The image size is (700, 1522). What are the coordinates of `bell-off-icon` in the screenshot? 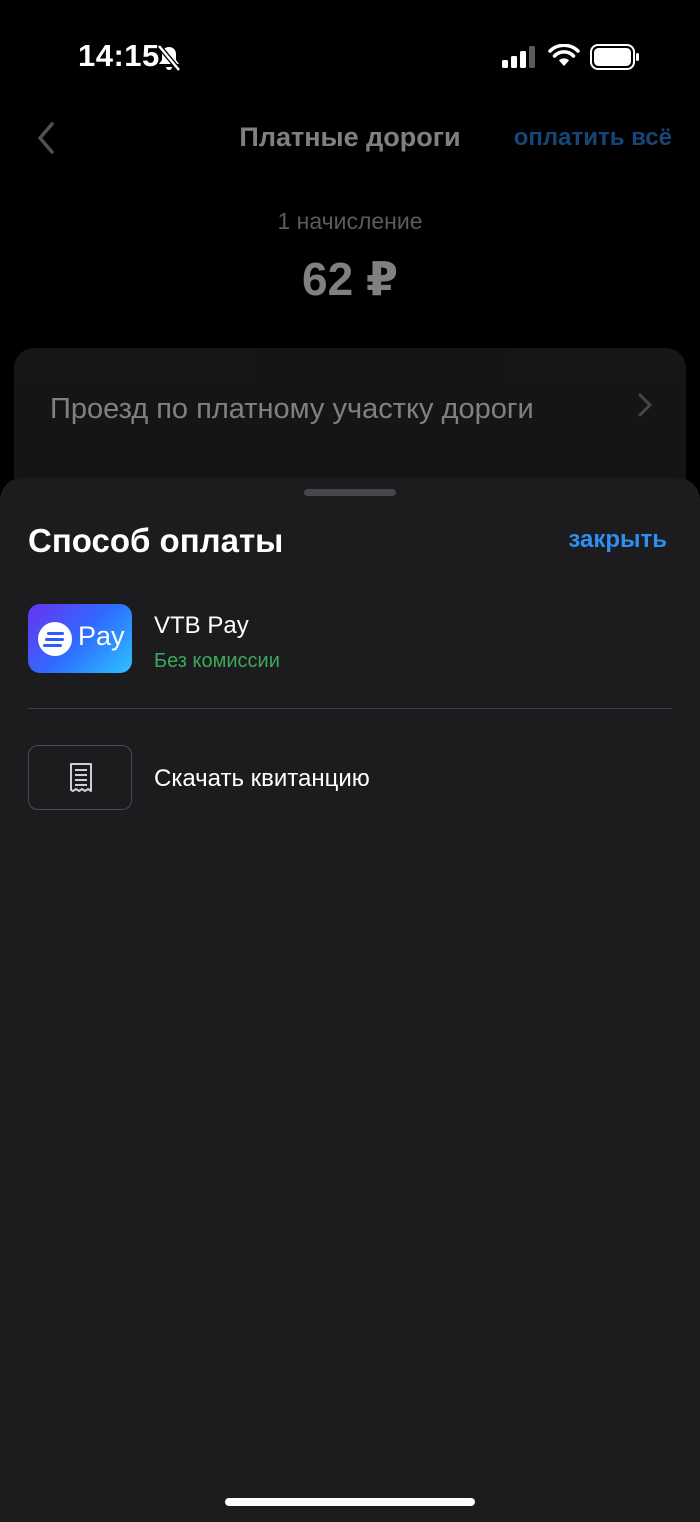 It's located at (169, 58).